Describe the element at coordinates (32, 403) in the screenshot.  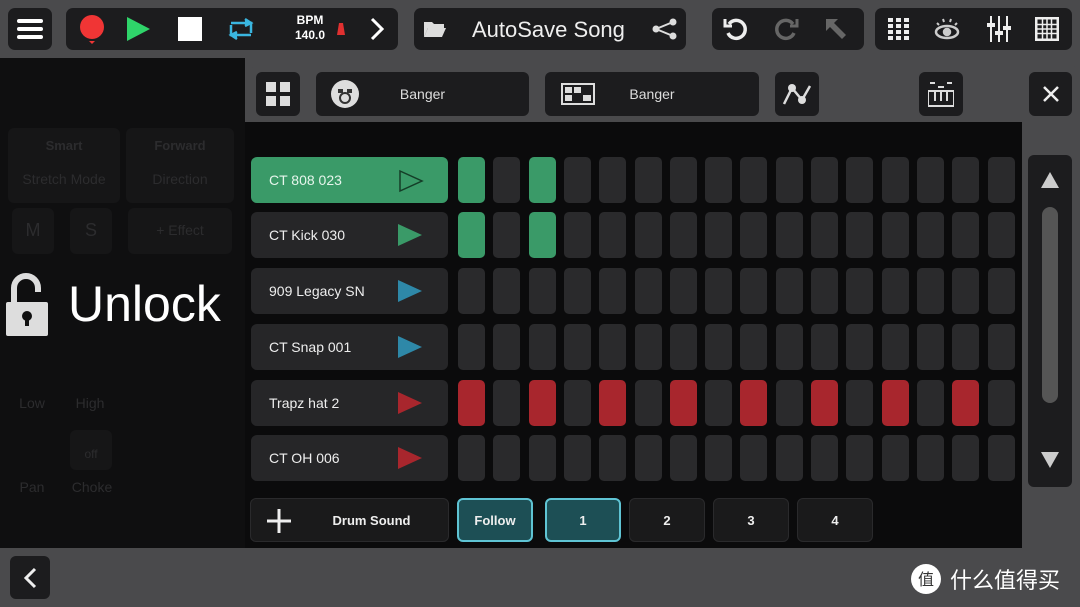
I see `low-knob: Low` at that location.